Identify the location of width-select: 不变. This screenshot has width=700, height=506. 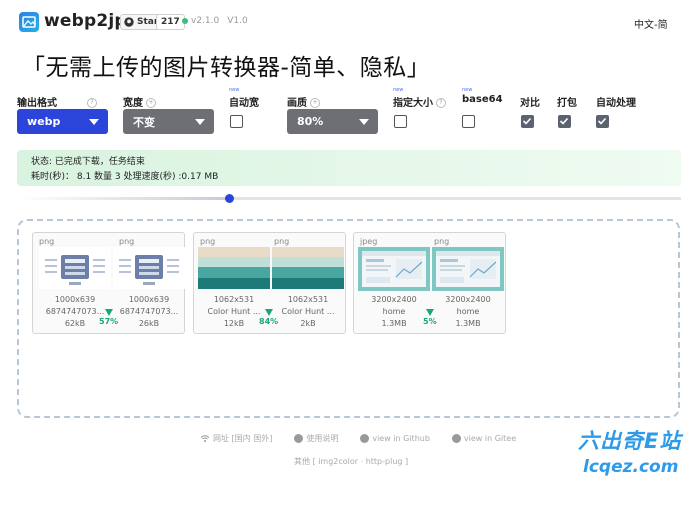
(168, 121).